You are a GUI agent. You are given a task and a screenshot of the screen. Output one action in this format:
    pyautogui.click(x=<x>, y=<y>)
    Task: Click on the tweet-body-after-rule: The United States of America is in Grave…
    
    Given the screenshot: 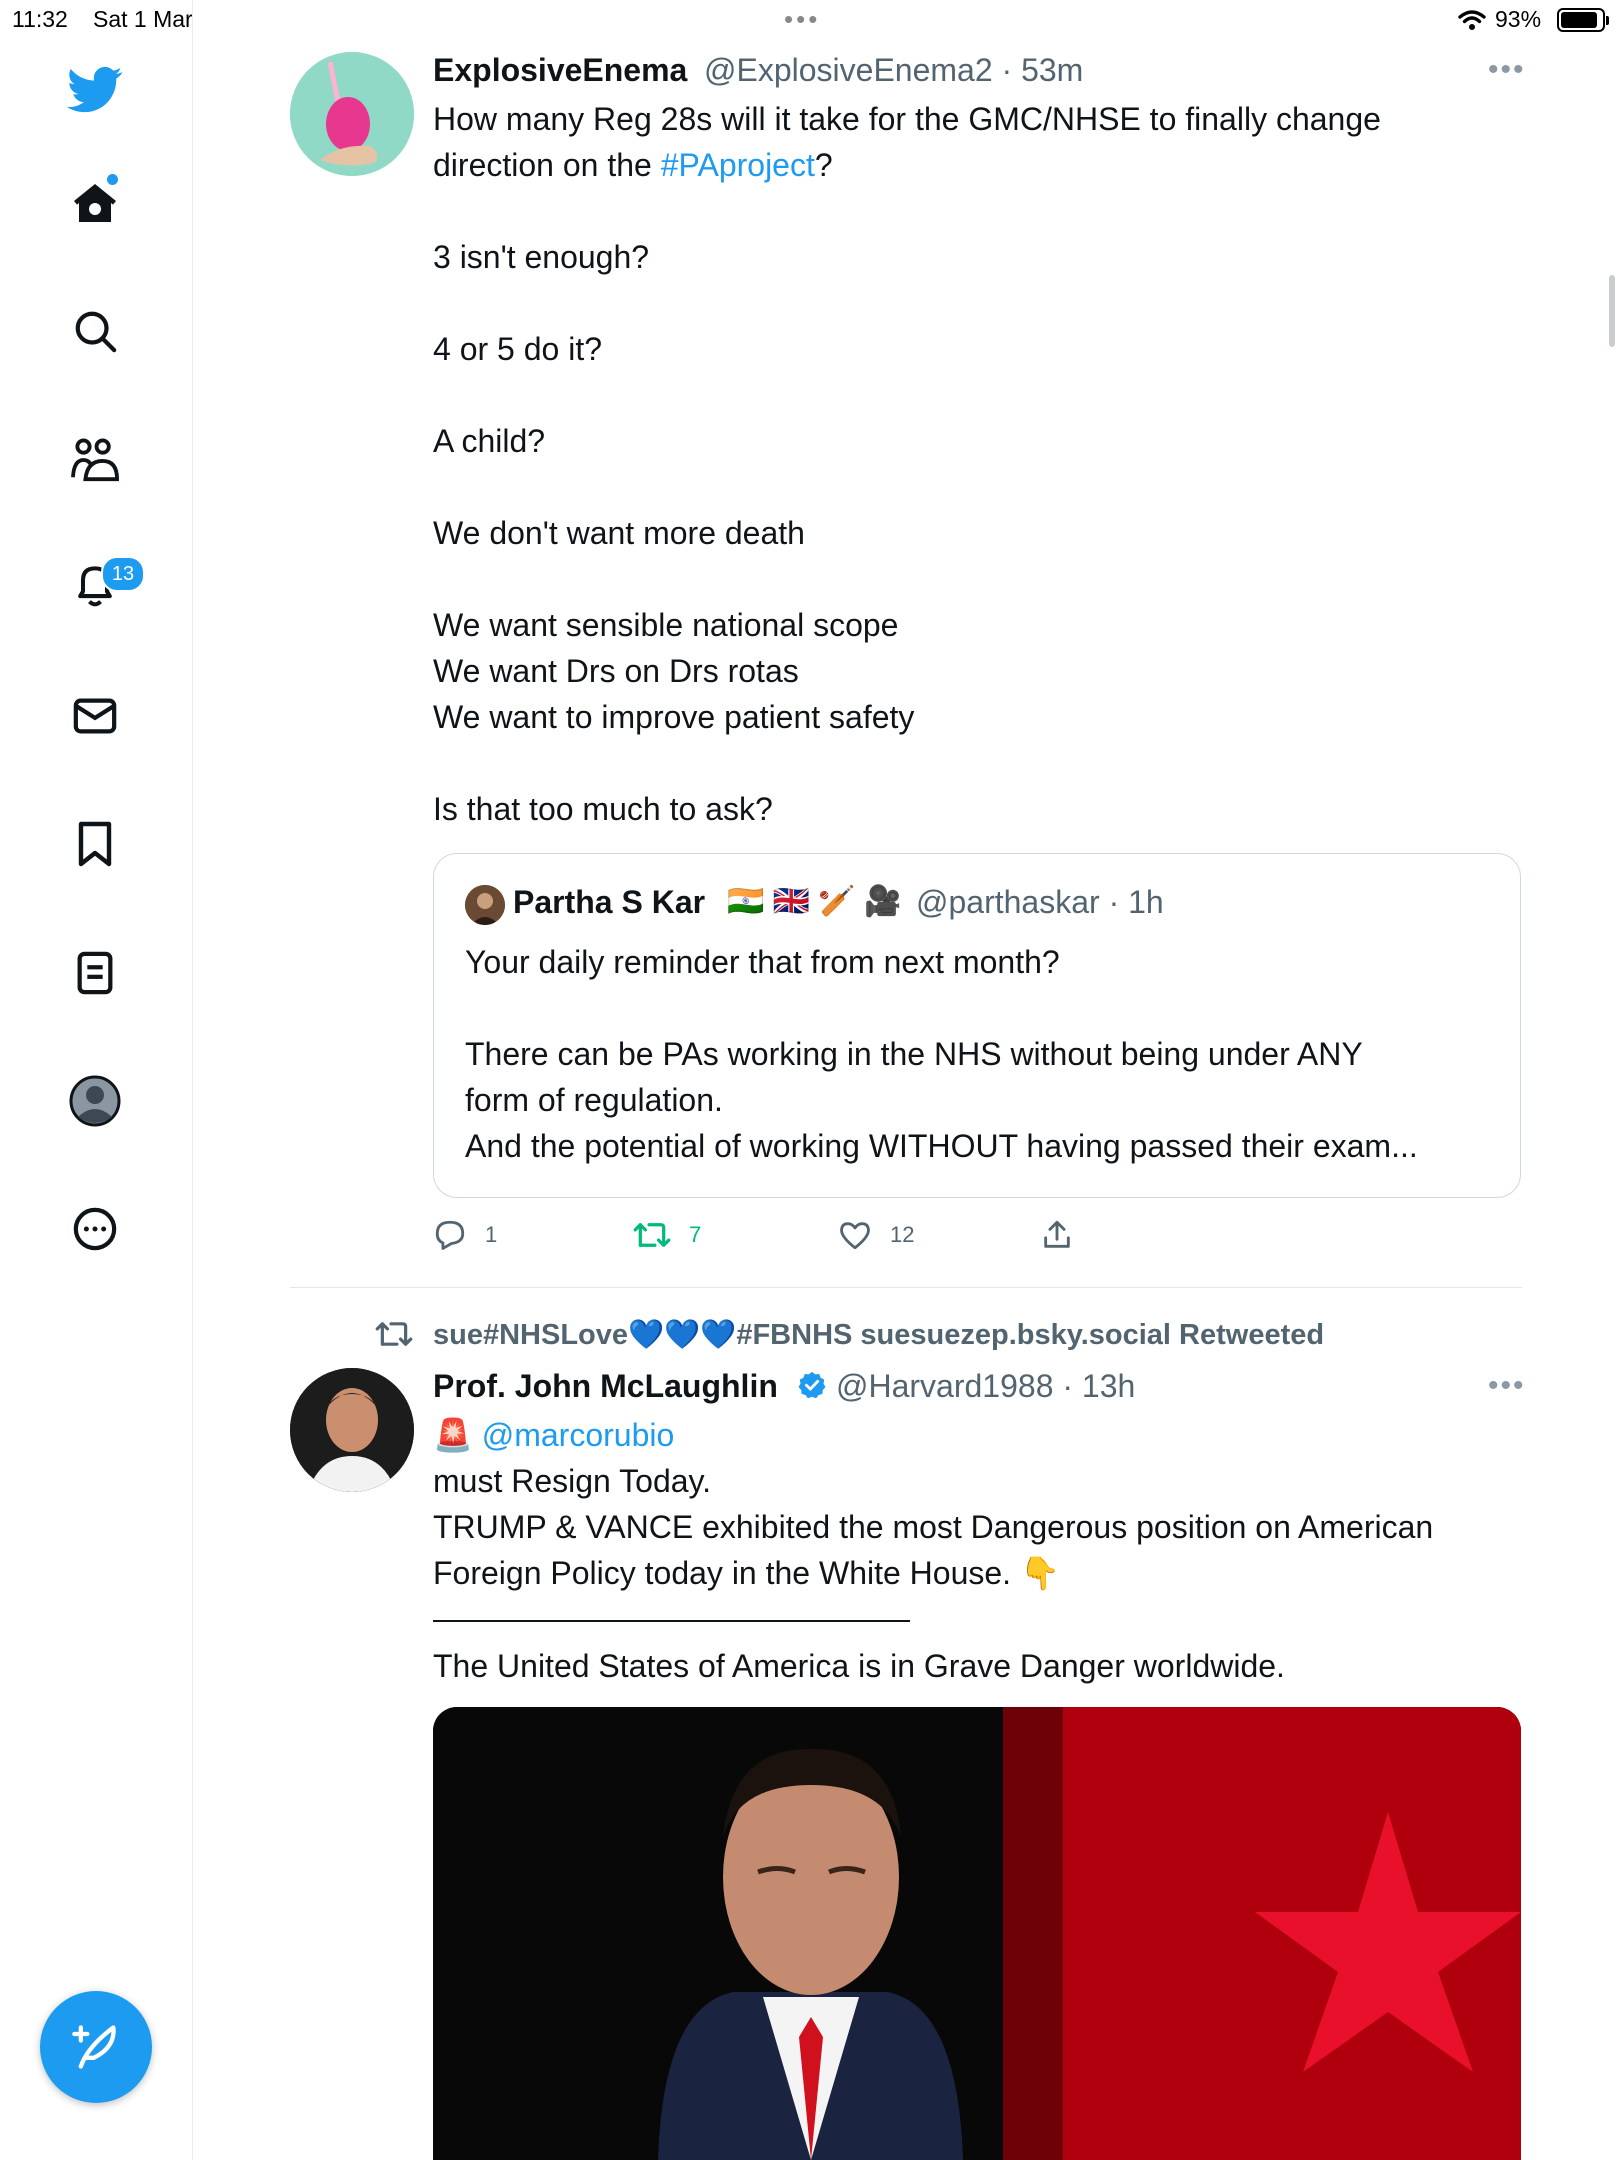 What is the action you would take?
    pyautogui.click(x=859, y=1666)
    